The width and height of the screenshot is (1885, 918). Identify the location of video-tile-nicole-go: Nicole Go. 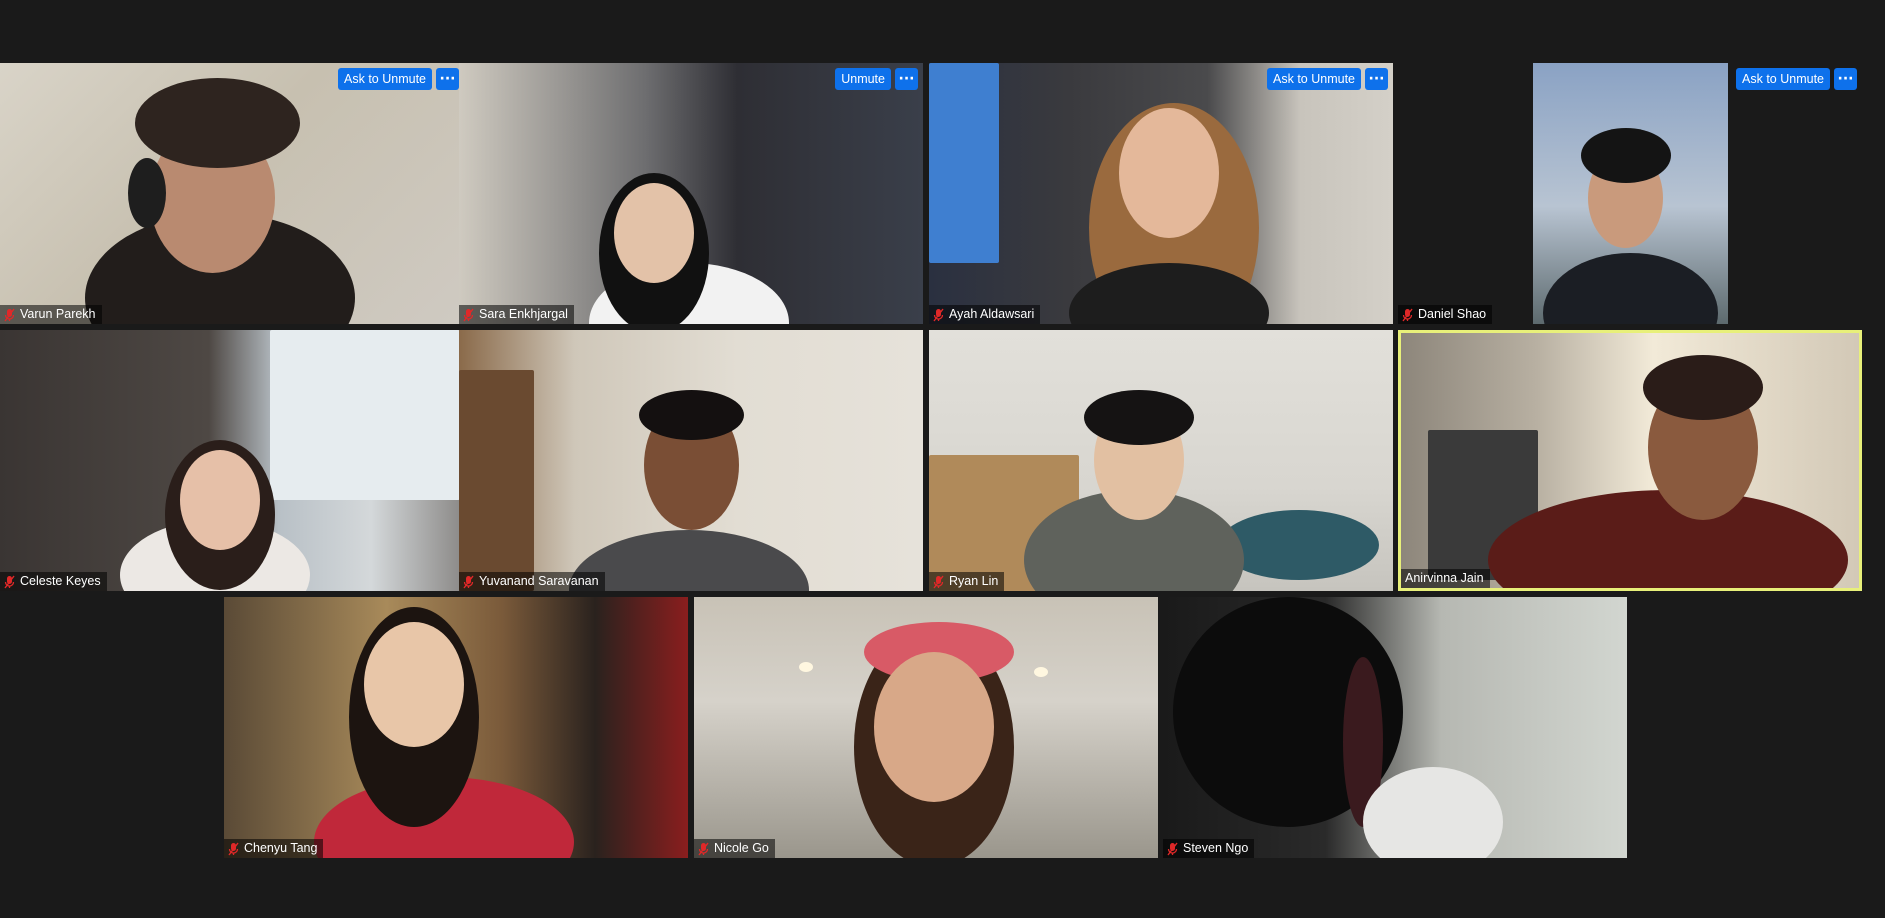
(926, 727).